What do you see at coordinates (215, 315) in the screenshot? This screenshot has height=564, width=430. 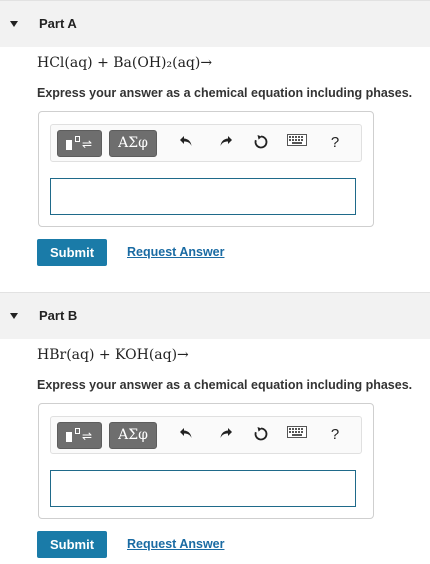 I see `part-b-header: Part B` at bounding box center [215, 315].